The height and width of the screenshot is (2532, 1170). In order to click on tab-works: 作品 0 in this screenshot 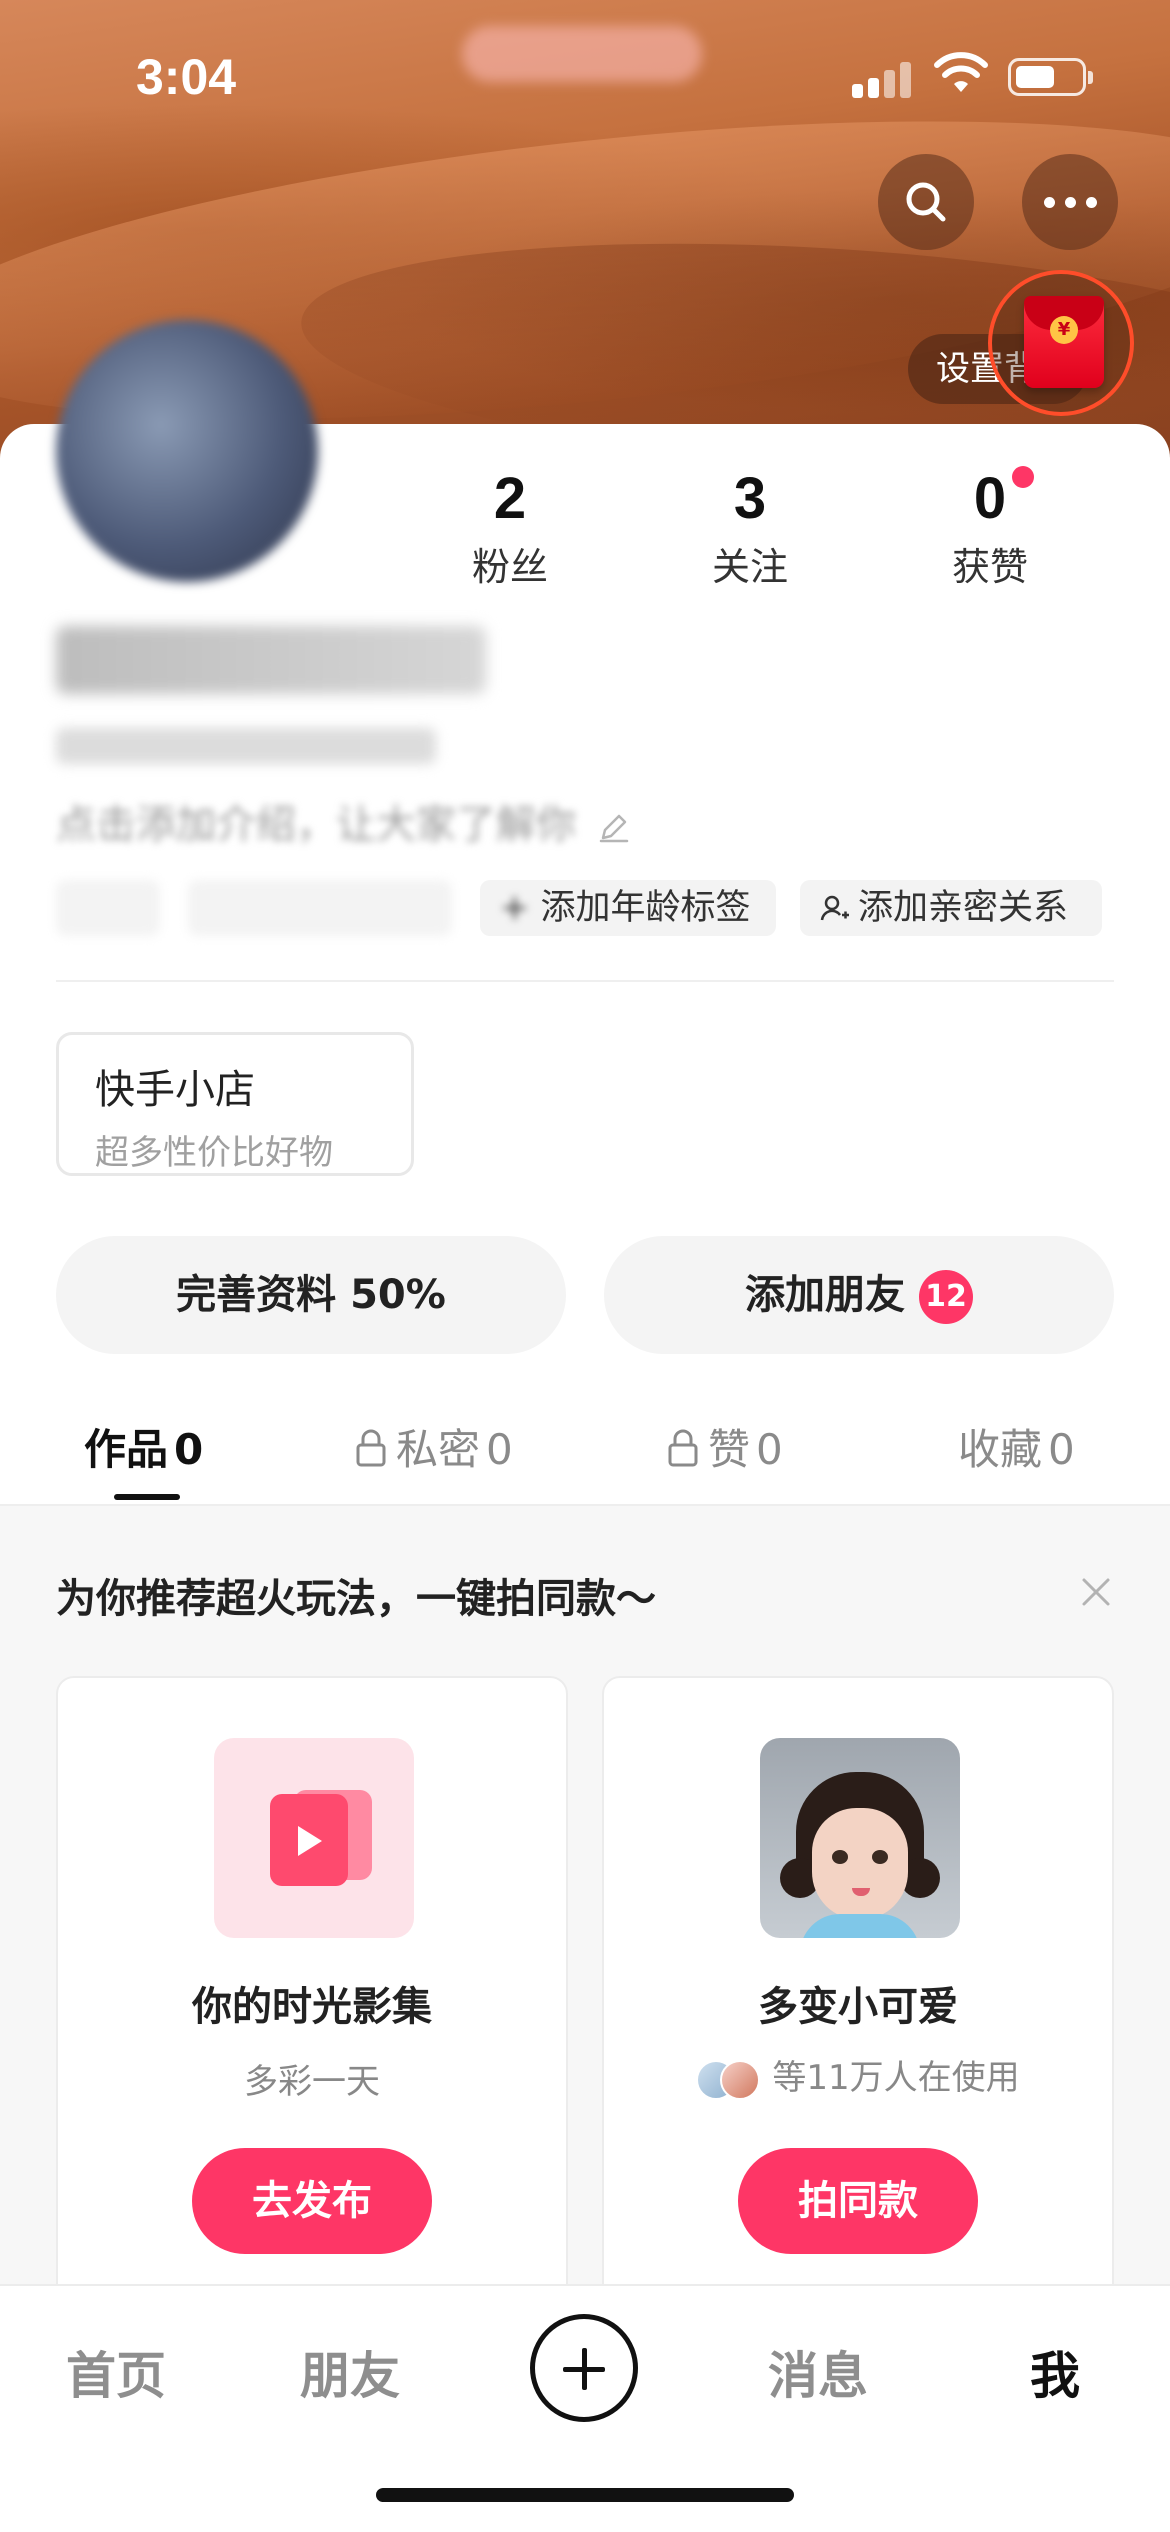, I will do `click(143, 1446)`.